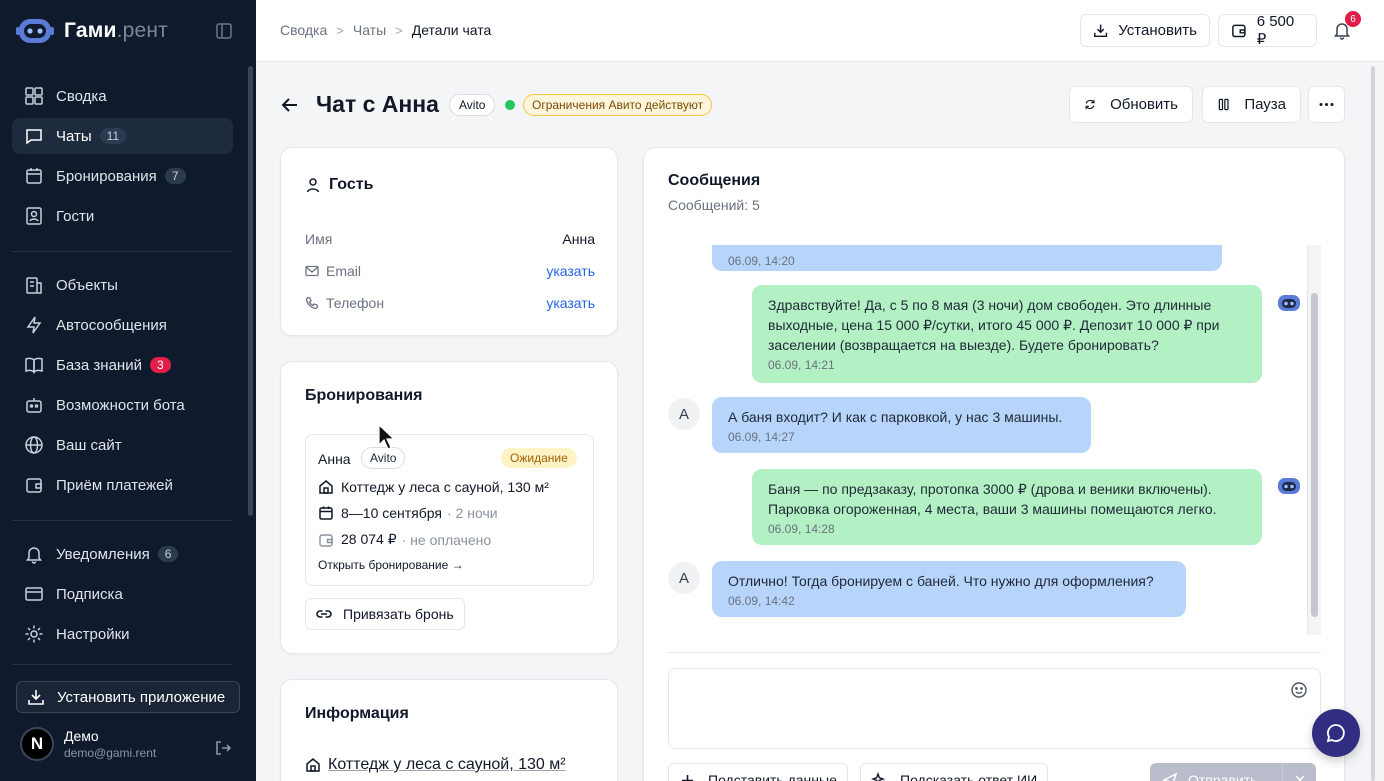  What do you see at coordinates (122, 285) in the screenshot?
I see `sidebar-item-properties: Объекты` at bounding box center [122, 285].